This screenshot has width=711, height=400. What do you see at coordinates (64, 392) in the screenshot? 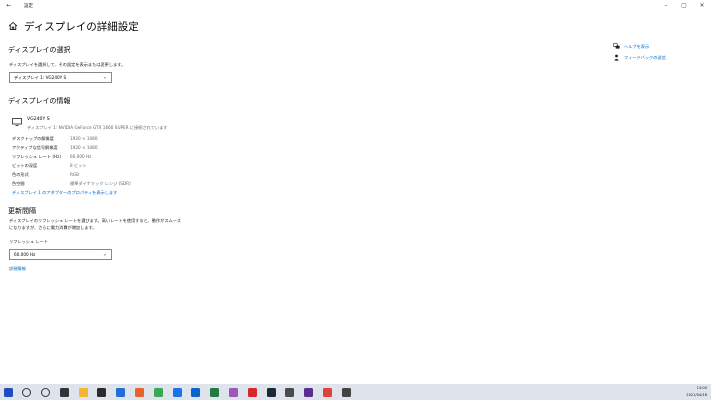
I see `task-view-icon` at bounding box center [64, 392].